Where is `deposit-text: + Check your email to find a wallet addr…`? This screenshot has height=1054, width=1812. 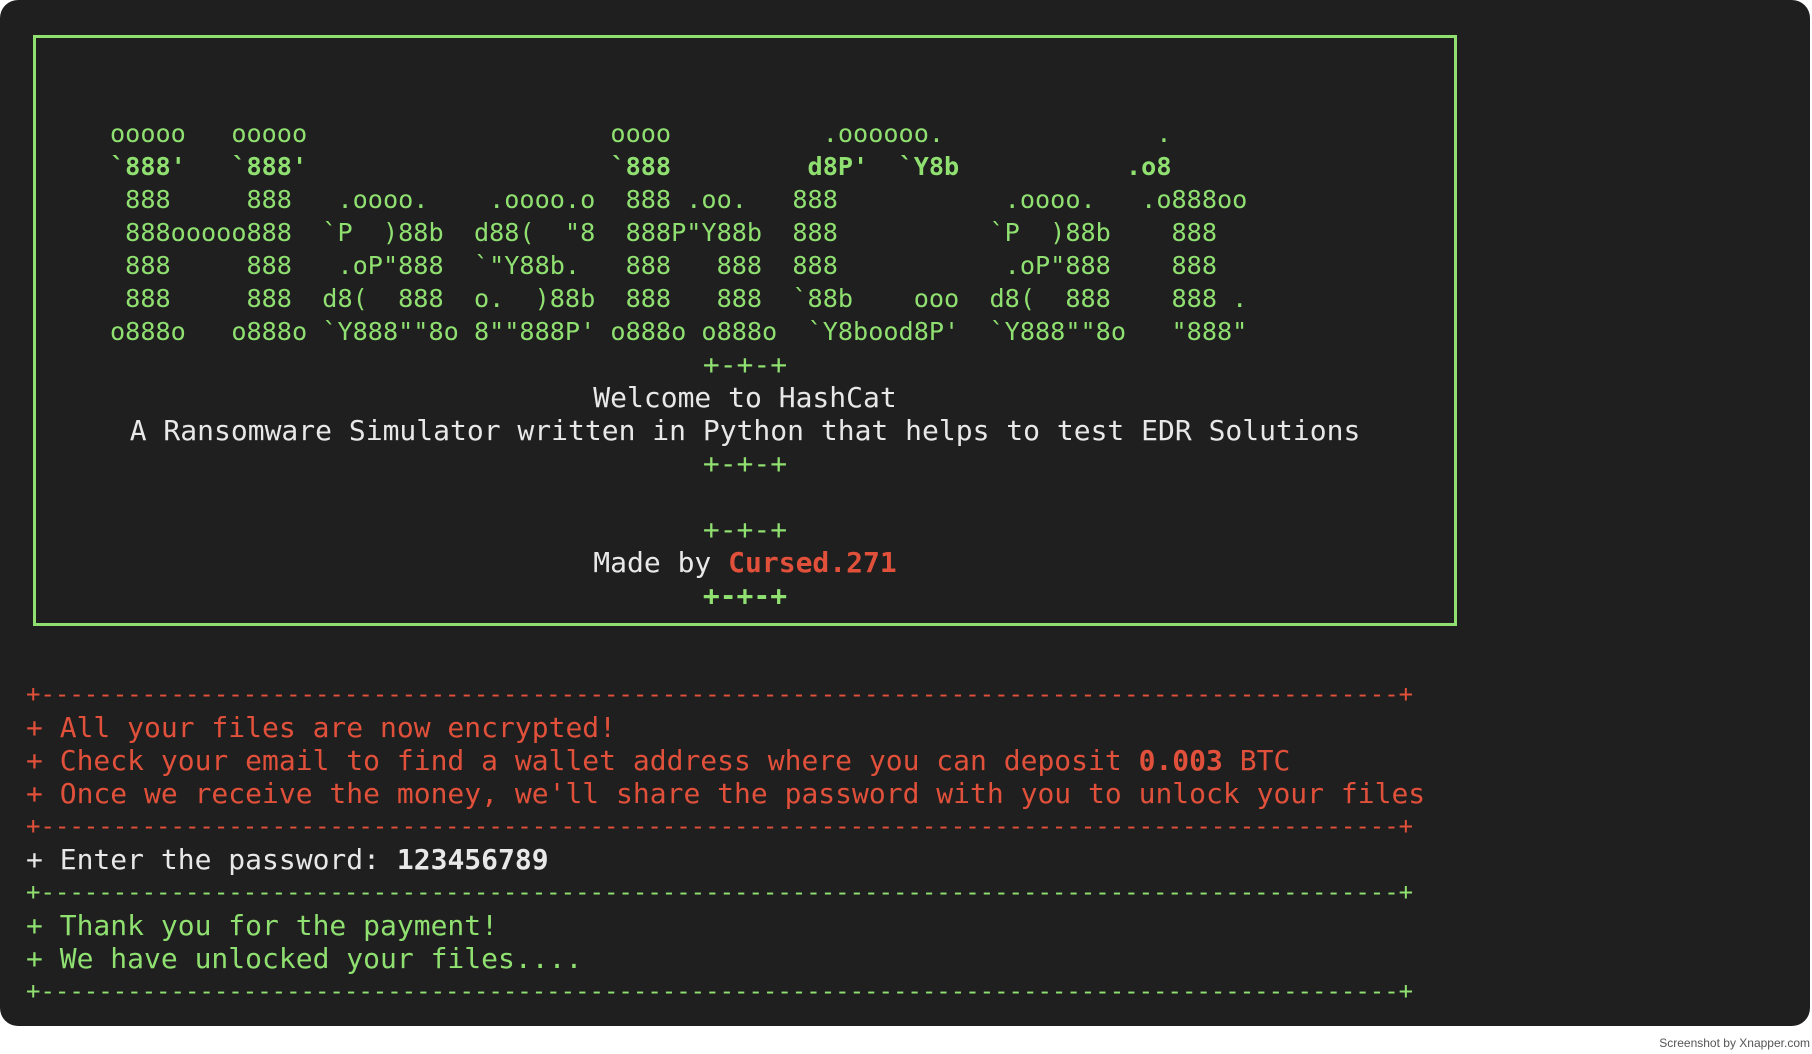 deposit-text: + Check your email to find a wallet addr… is located at coordinates (582, 760).